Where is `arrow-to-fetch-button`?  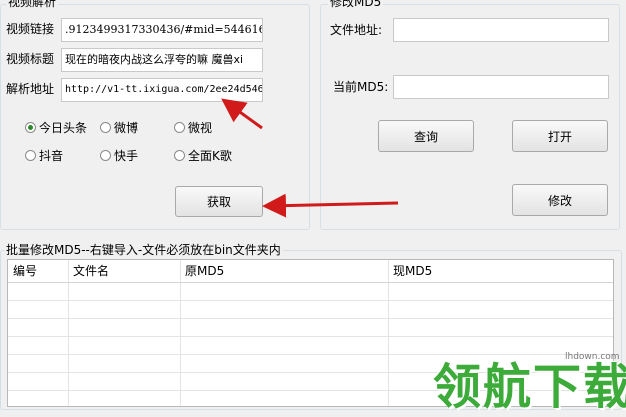
arrow-to-fetch-button is located at coordinates (330, 205).